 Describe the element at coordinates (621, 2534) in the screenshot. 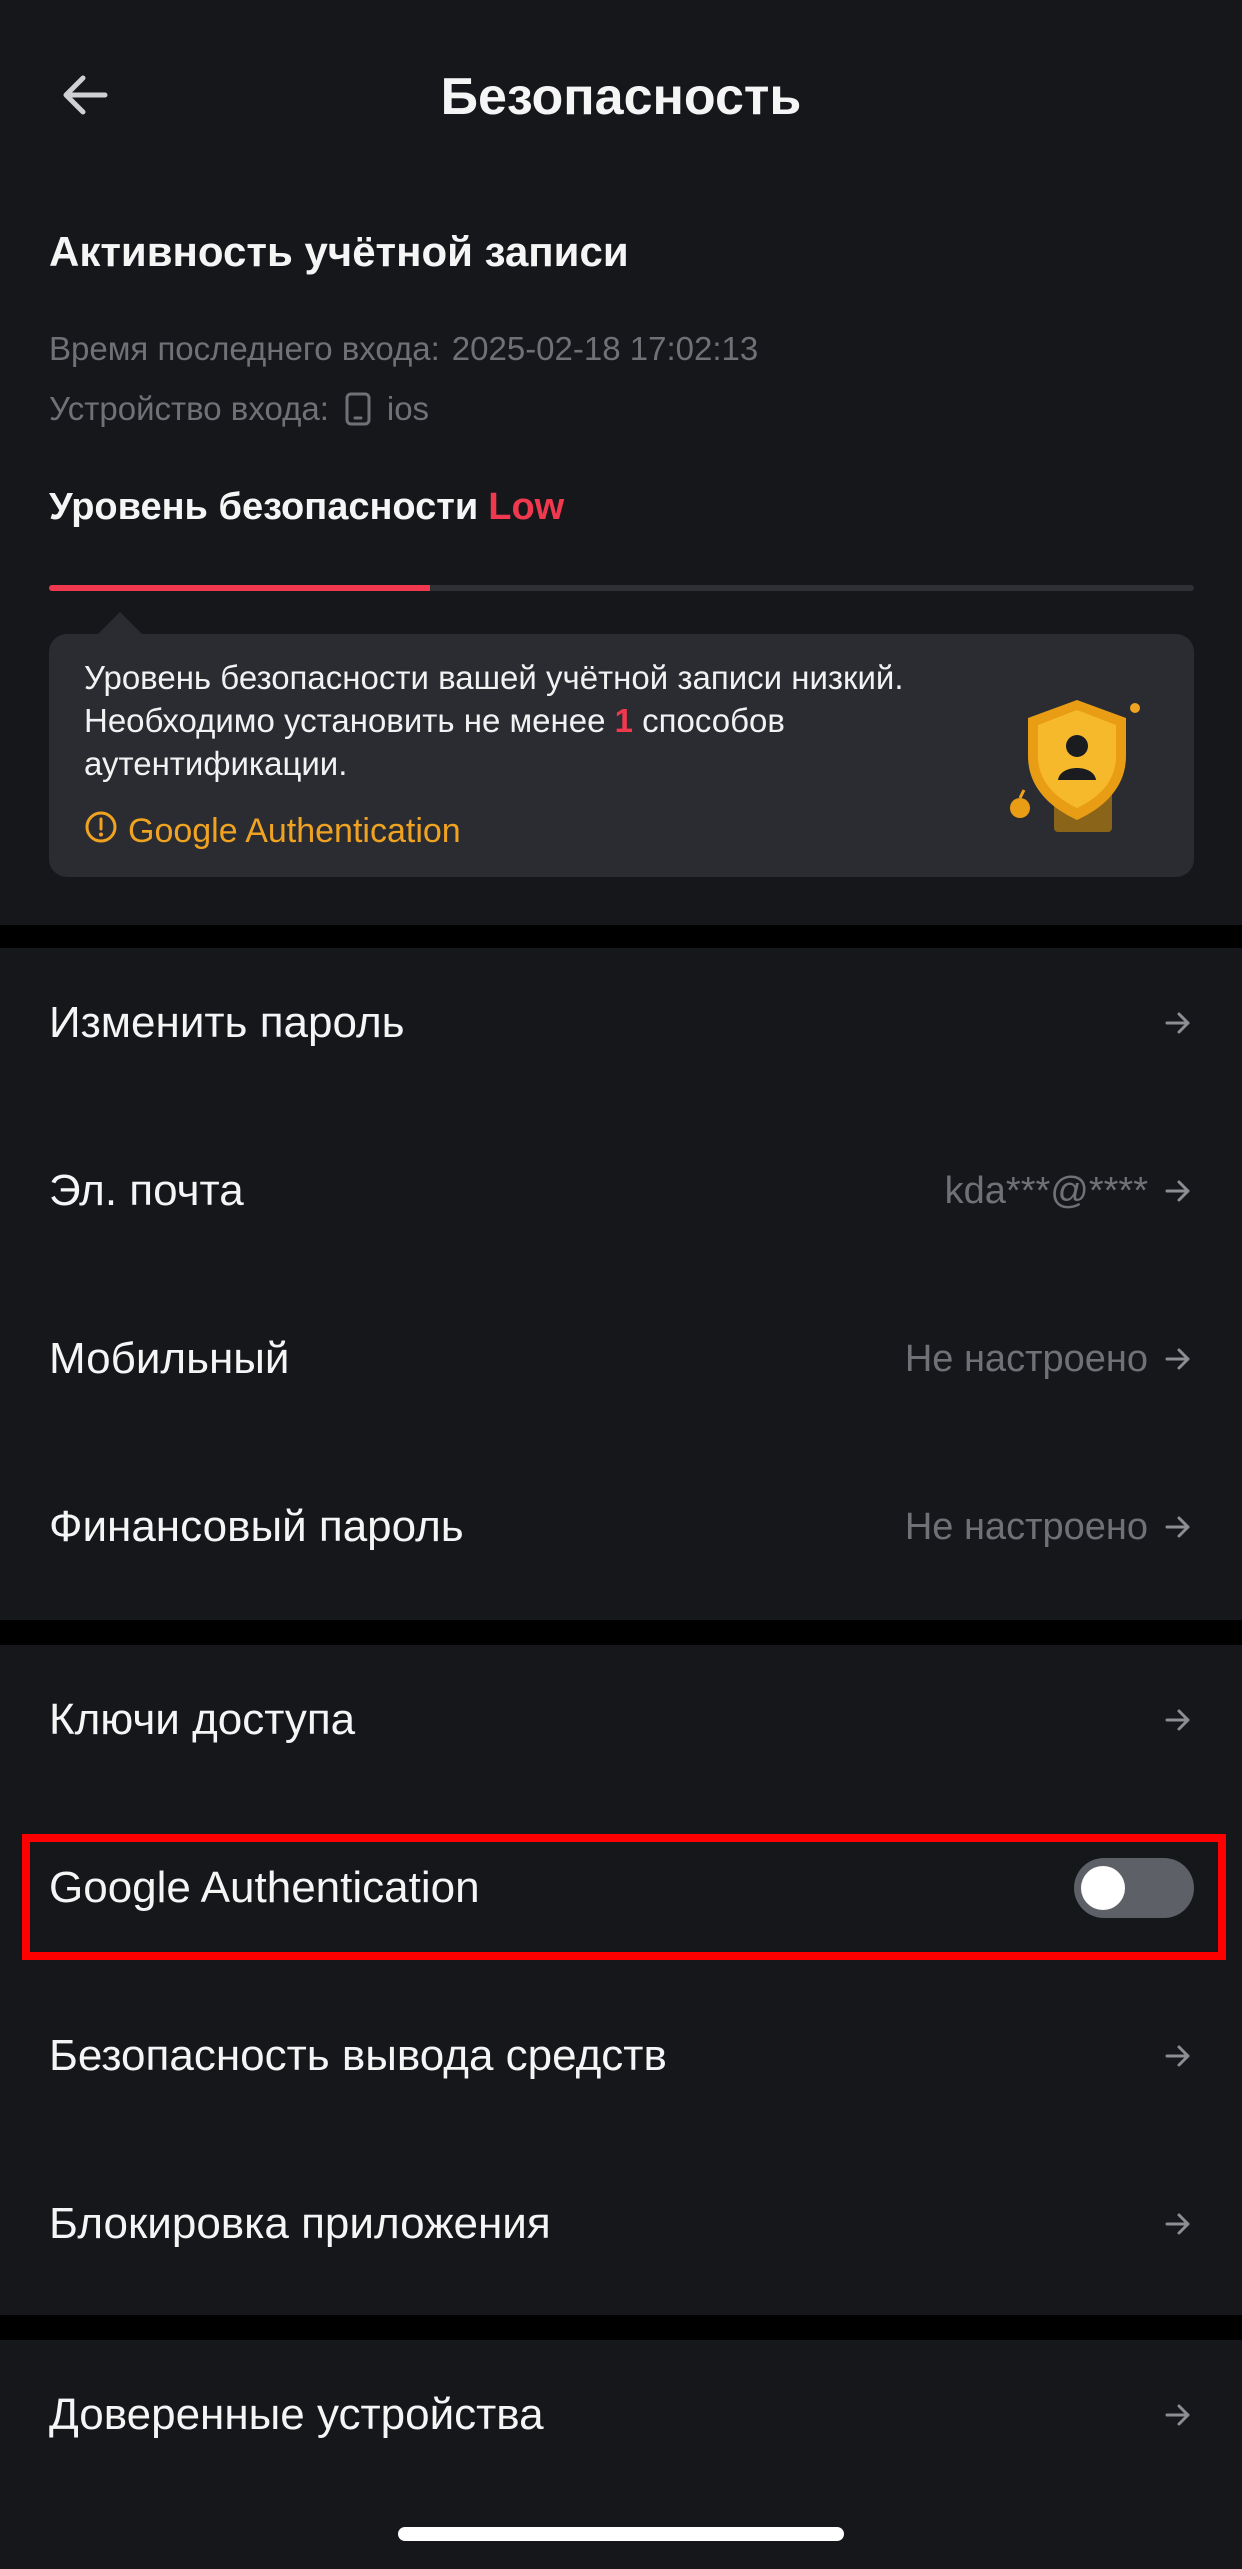

I see `home-indicator` at that location.